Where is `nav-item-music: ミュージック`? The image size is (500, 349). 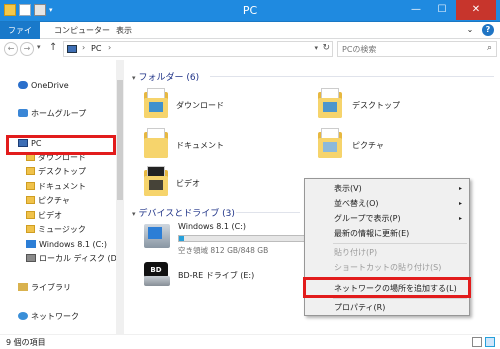
nav-item-music: ミュージック is located at coordinates (56, 230).